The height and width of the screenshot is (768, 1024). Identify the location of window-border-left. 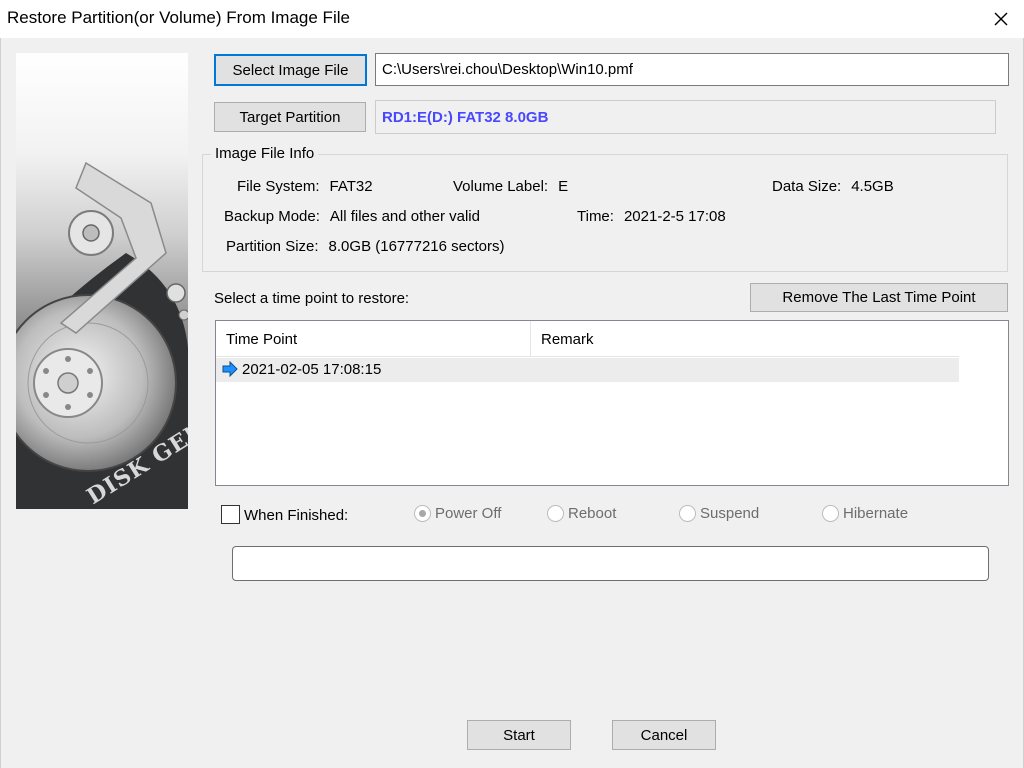
(0, 403).